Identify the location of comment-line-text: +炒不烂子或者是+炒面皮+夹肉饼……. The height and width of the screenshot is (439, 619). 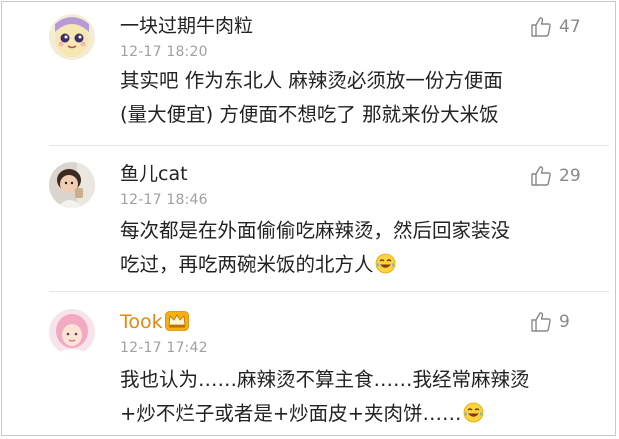
(291, 413).